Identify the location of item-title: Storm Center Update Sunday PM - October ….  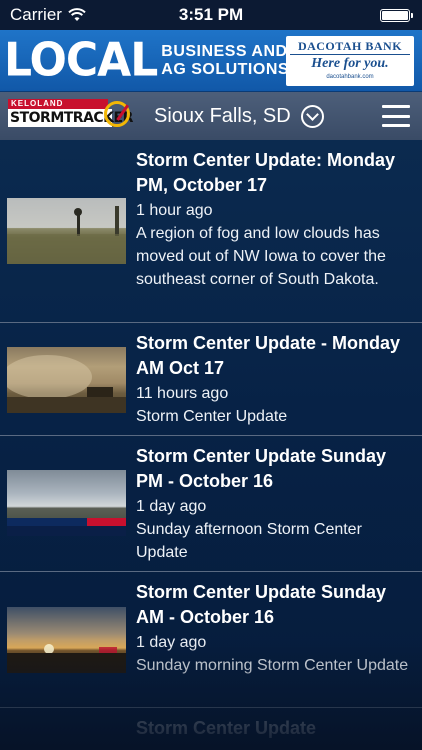
(274, 469).